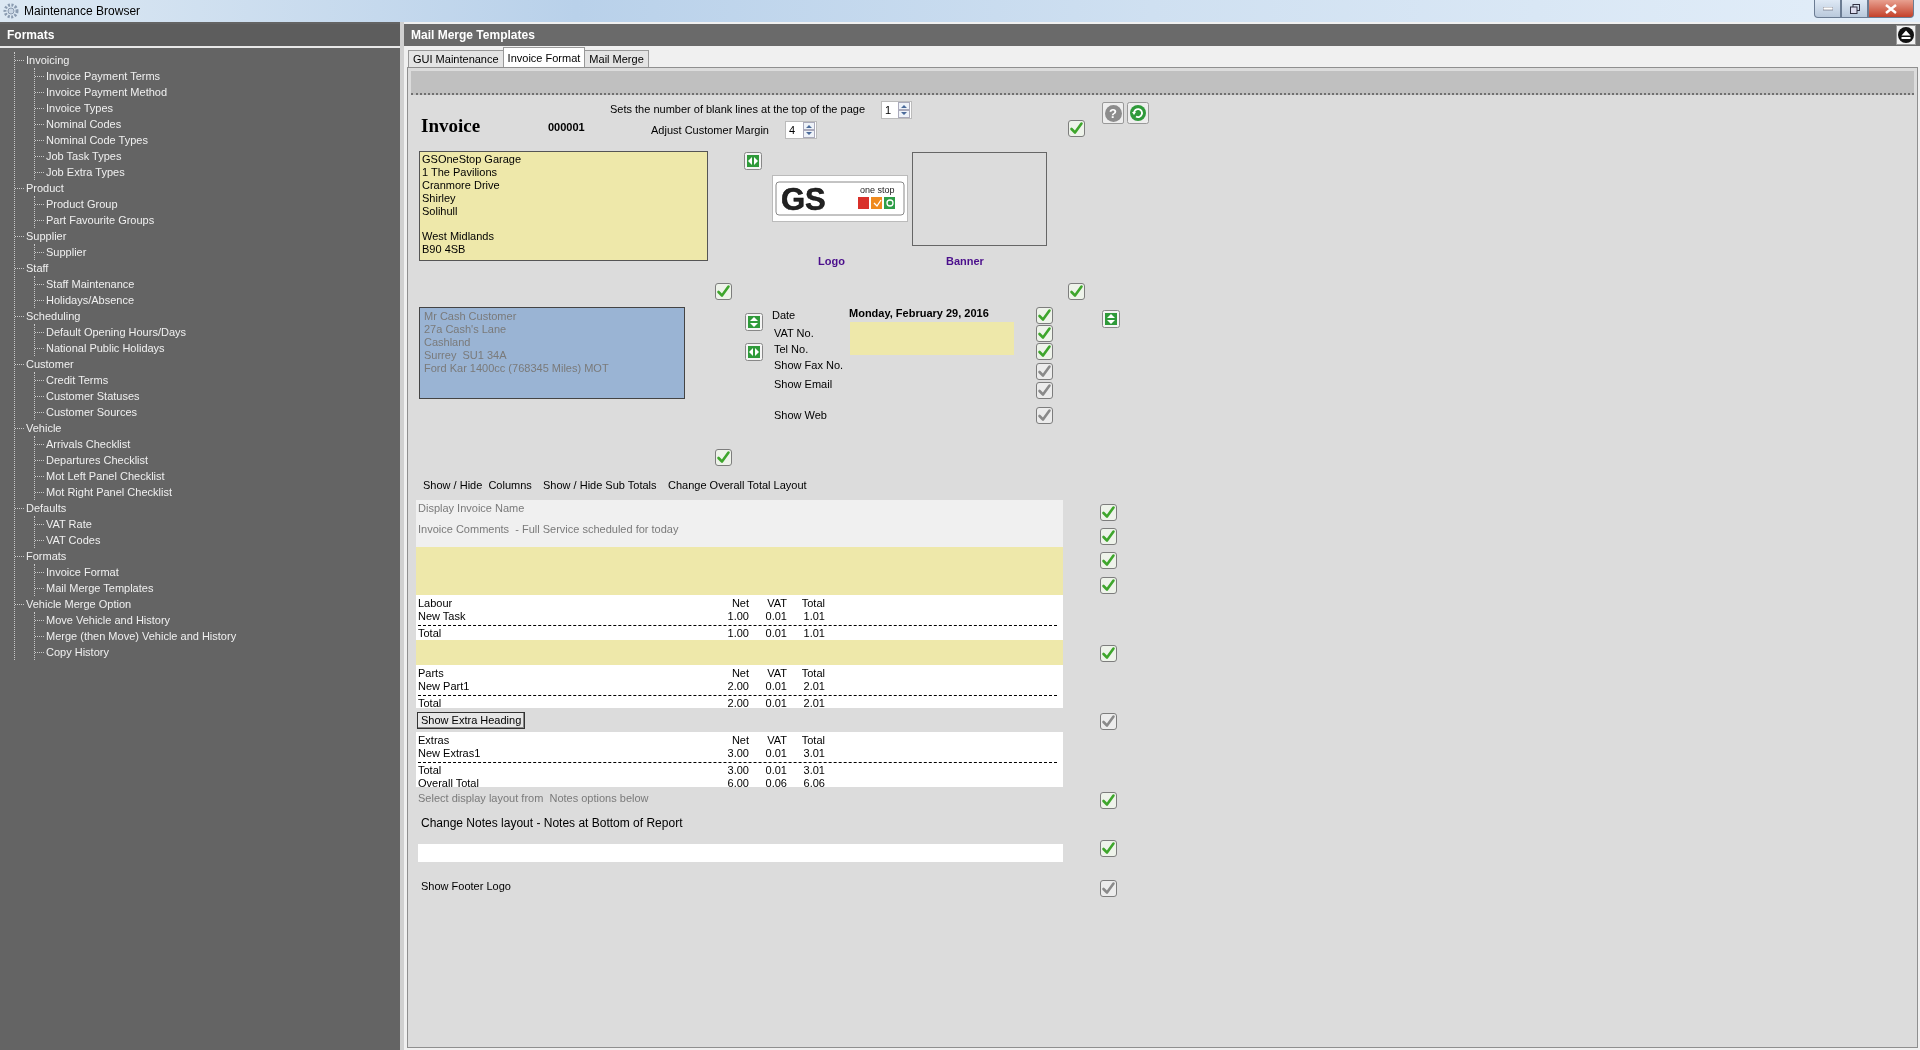 The width and height of the screenshot is (1920, 1050). Describe the element at coordinates (82, 572) in the screenshot. I see `tree-item: Invoice Format` at that location.